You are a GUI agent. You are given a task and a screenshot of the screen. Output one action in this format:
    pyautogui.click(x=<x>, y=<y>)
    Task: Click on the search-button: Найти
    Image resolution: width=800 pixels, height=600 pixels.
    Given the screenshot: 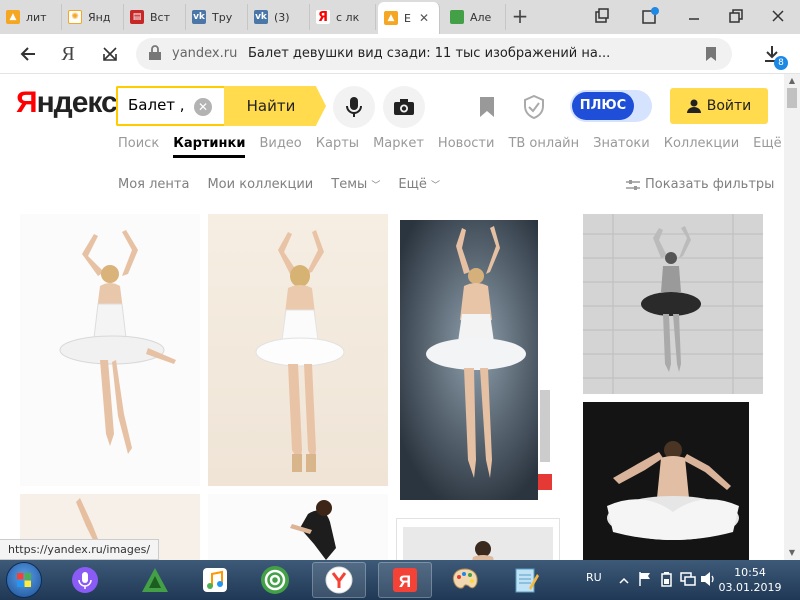 What is the action you would take?
    pyautogui.click(x=275, y=106)
    